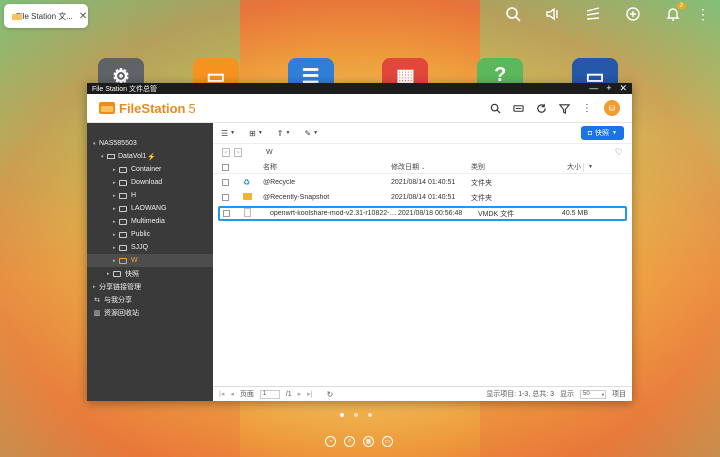 The width and height of the screenshot is (720, 457). What do you see at coordinates (602, 133) in the screenshot?
I see `snapshot-button: ◘ 快照 ▼` at bounding box center [602, 133].